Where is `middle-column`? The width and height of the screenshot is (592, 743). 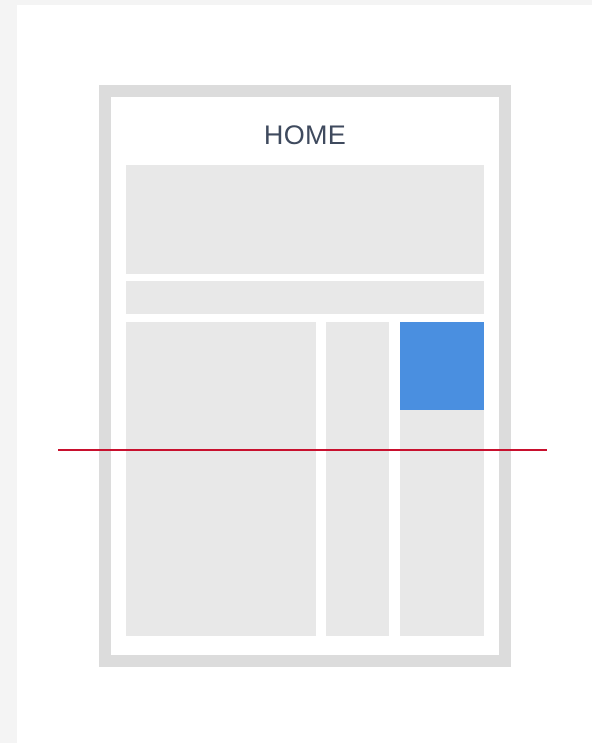 middle-column is located at coordinates (357, 479).